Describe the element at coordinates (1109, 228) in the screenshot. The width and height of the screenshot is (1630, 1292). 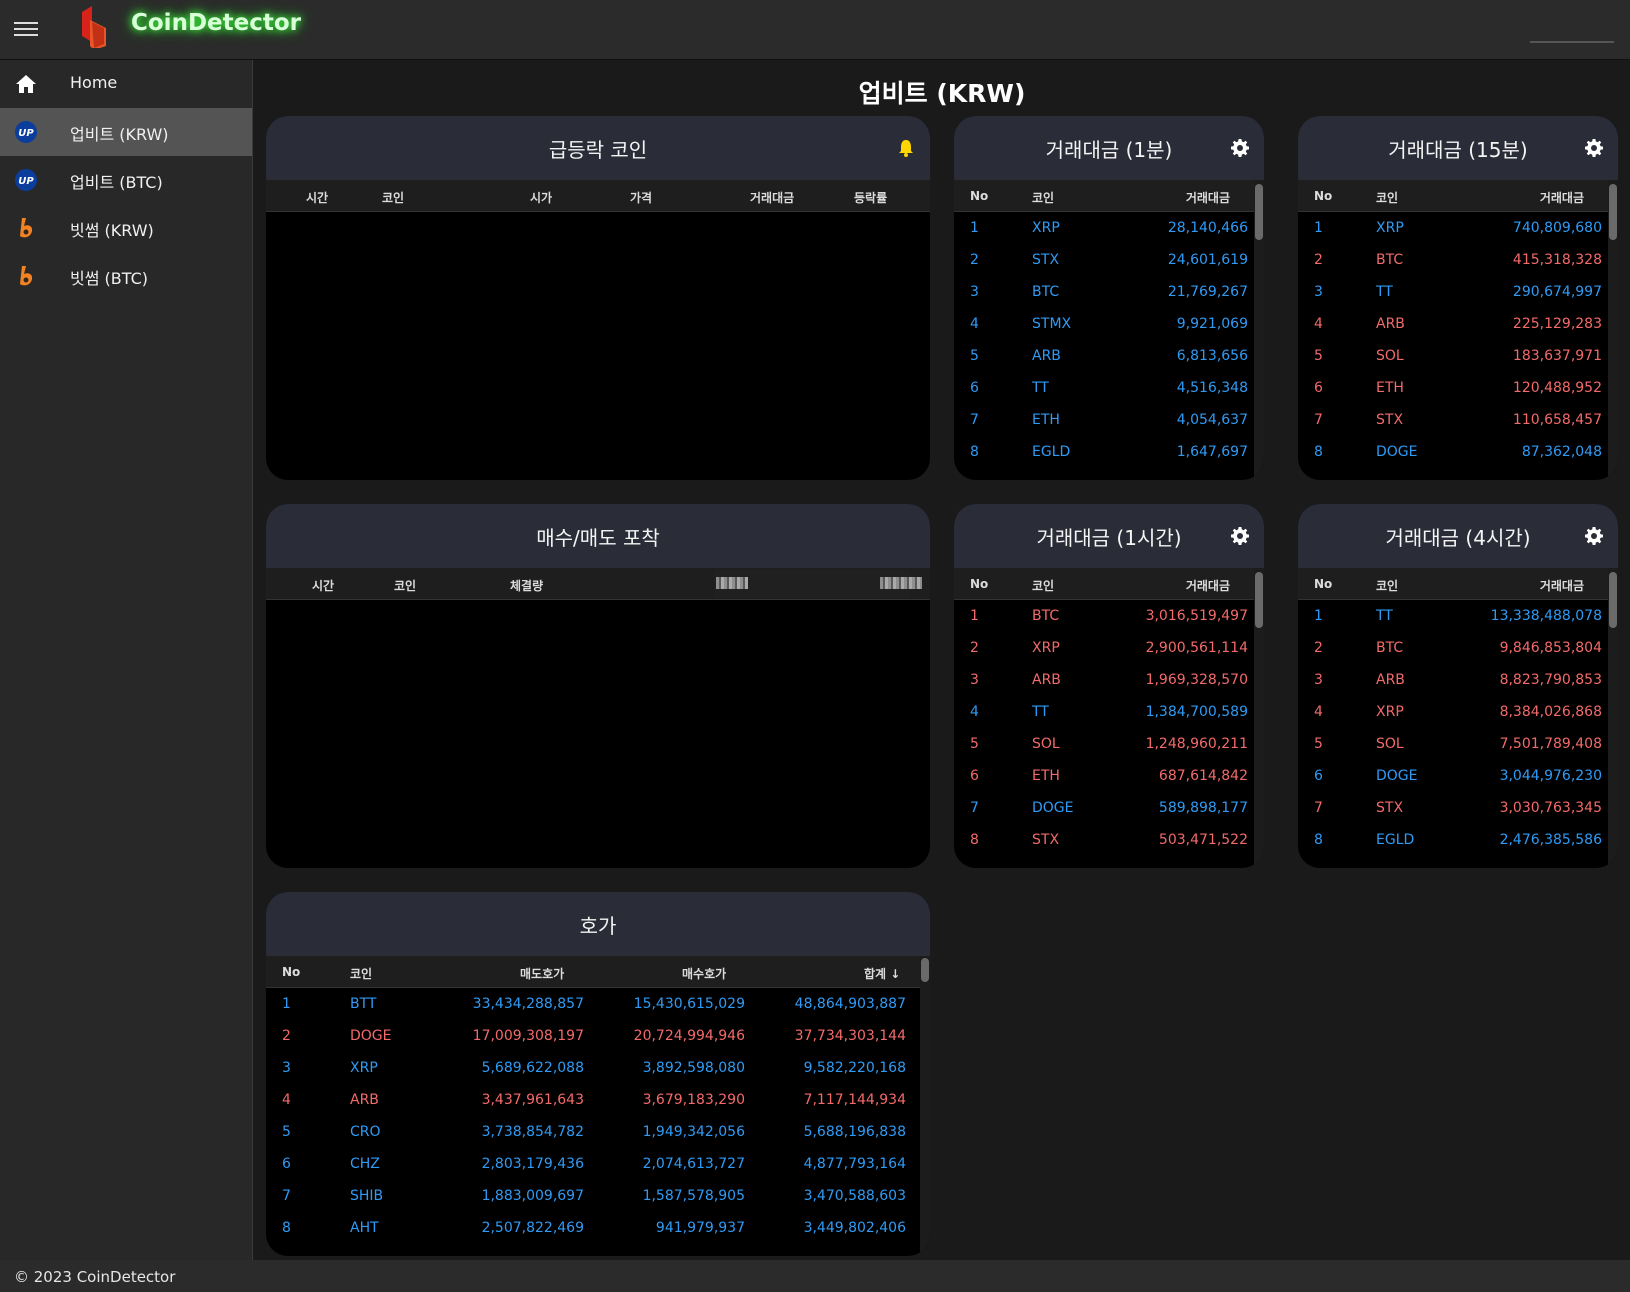
I see `table-row: 1 XRP 28,140,466` at that location.